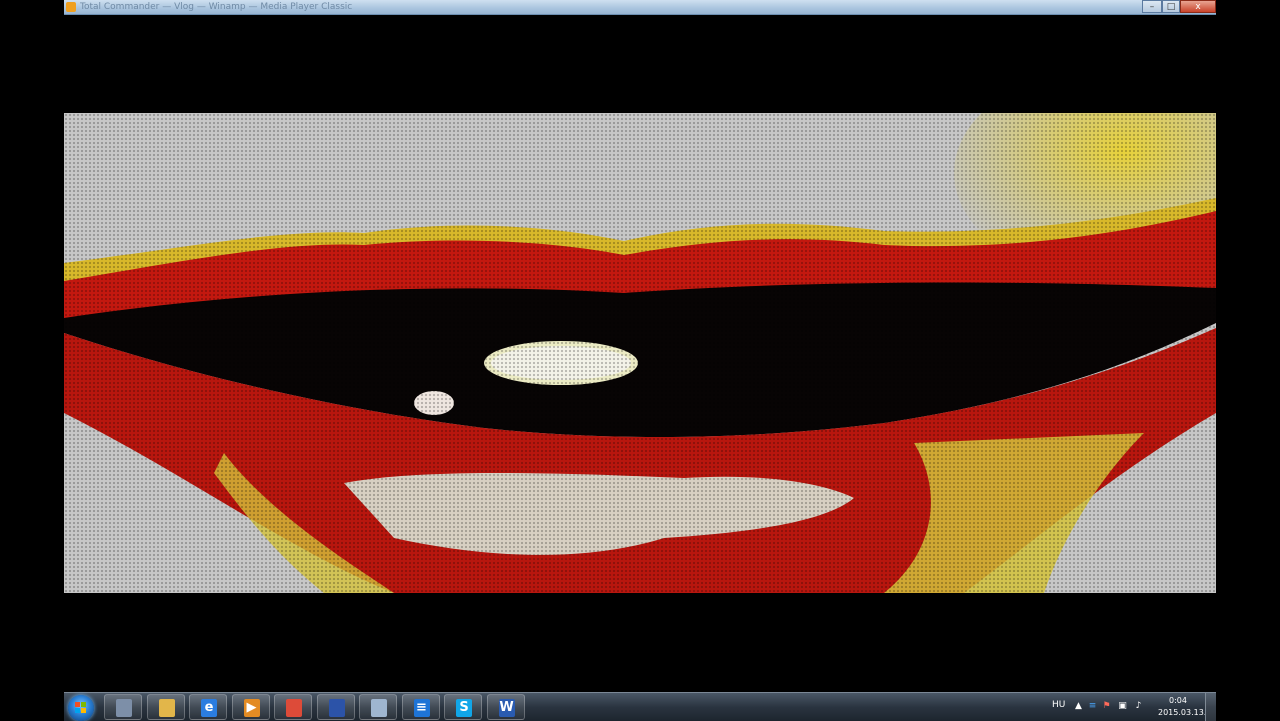  I want to click on minimize-button: –, so click(1152, 6).